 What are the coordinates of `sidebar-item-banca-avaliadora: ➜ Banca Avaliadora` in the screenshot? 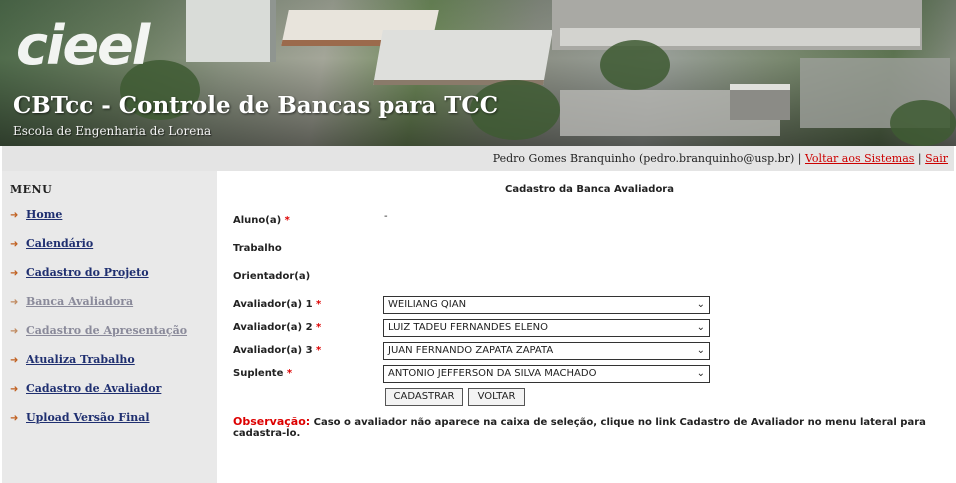 It's located at (71, 303).